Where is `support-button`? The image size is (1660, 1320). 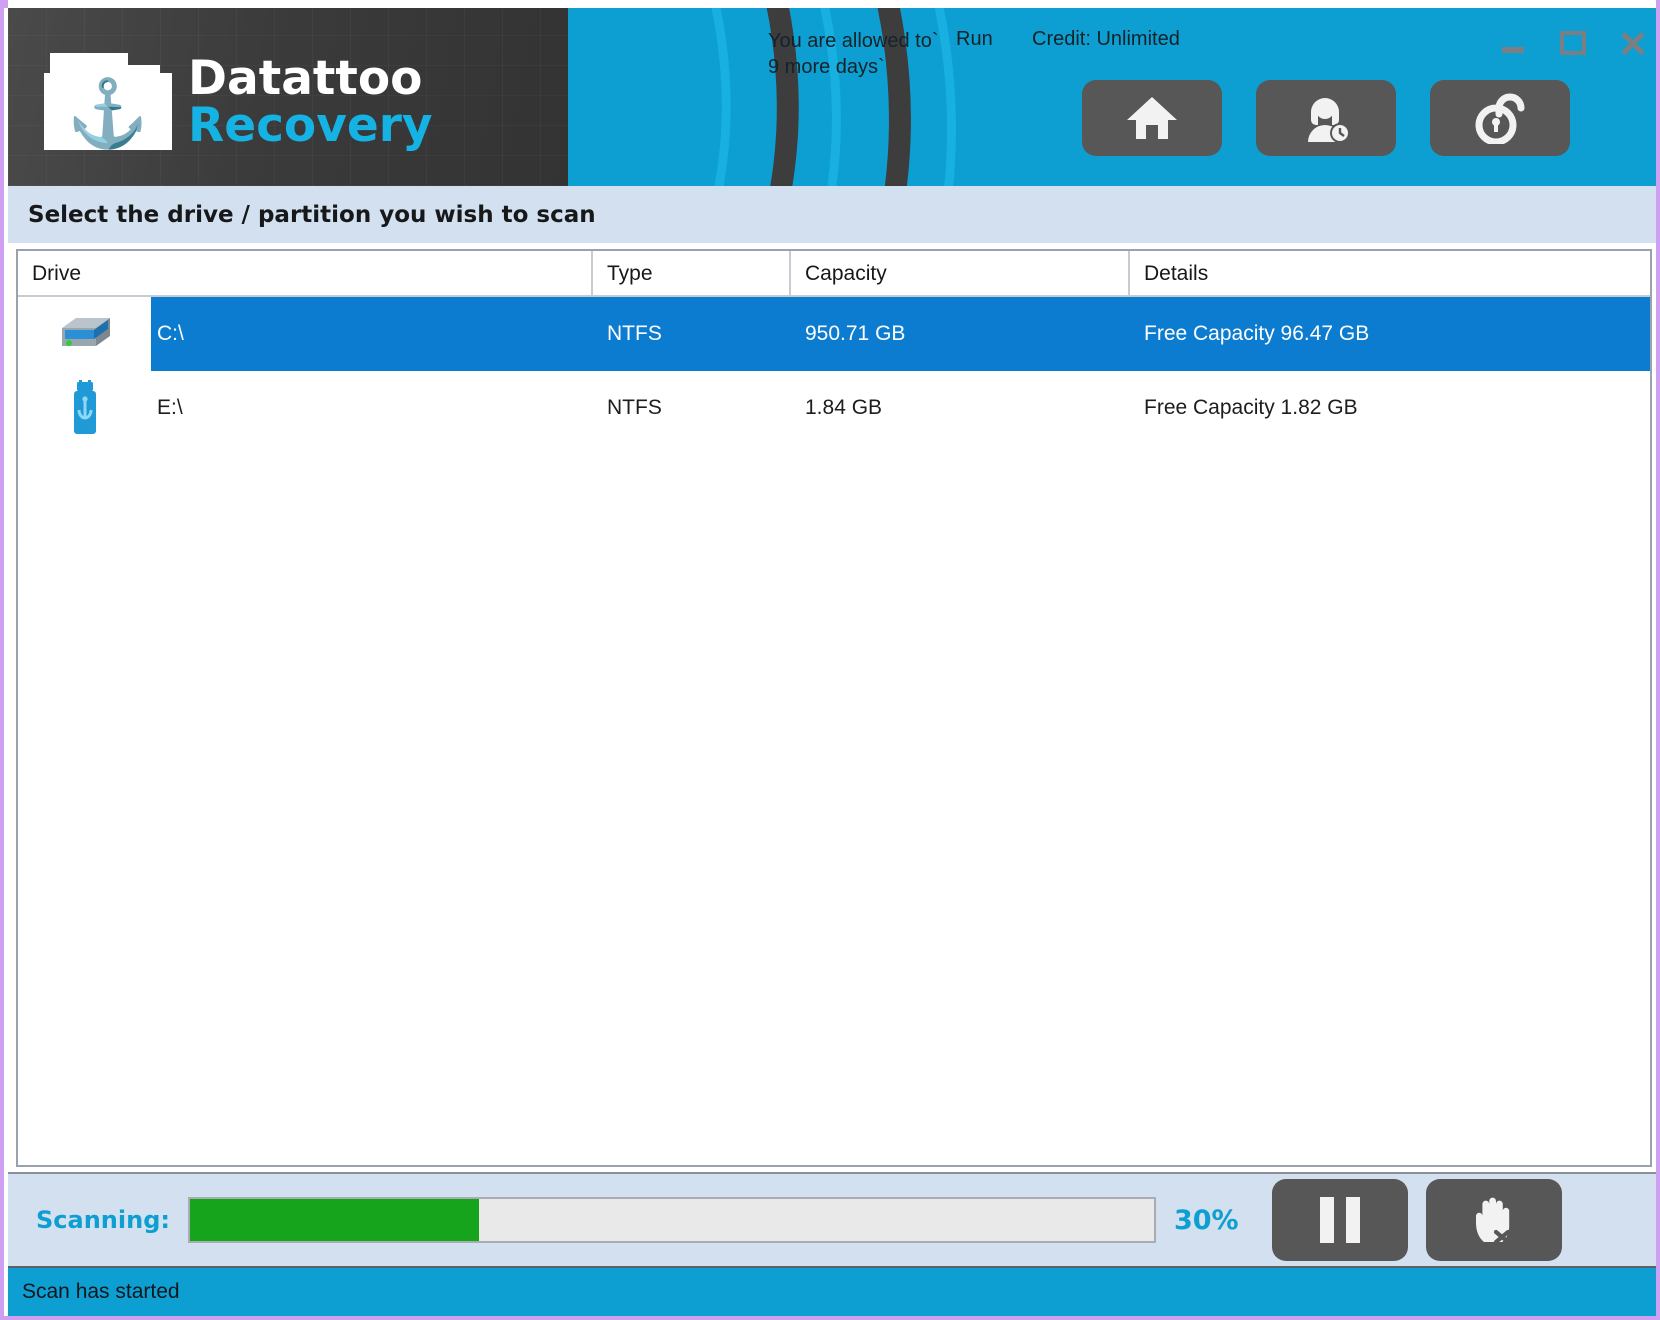
support-button is located at coordinates (1326, 118).